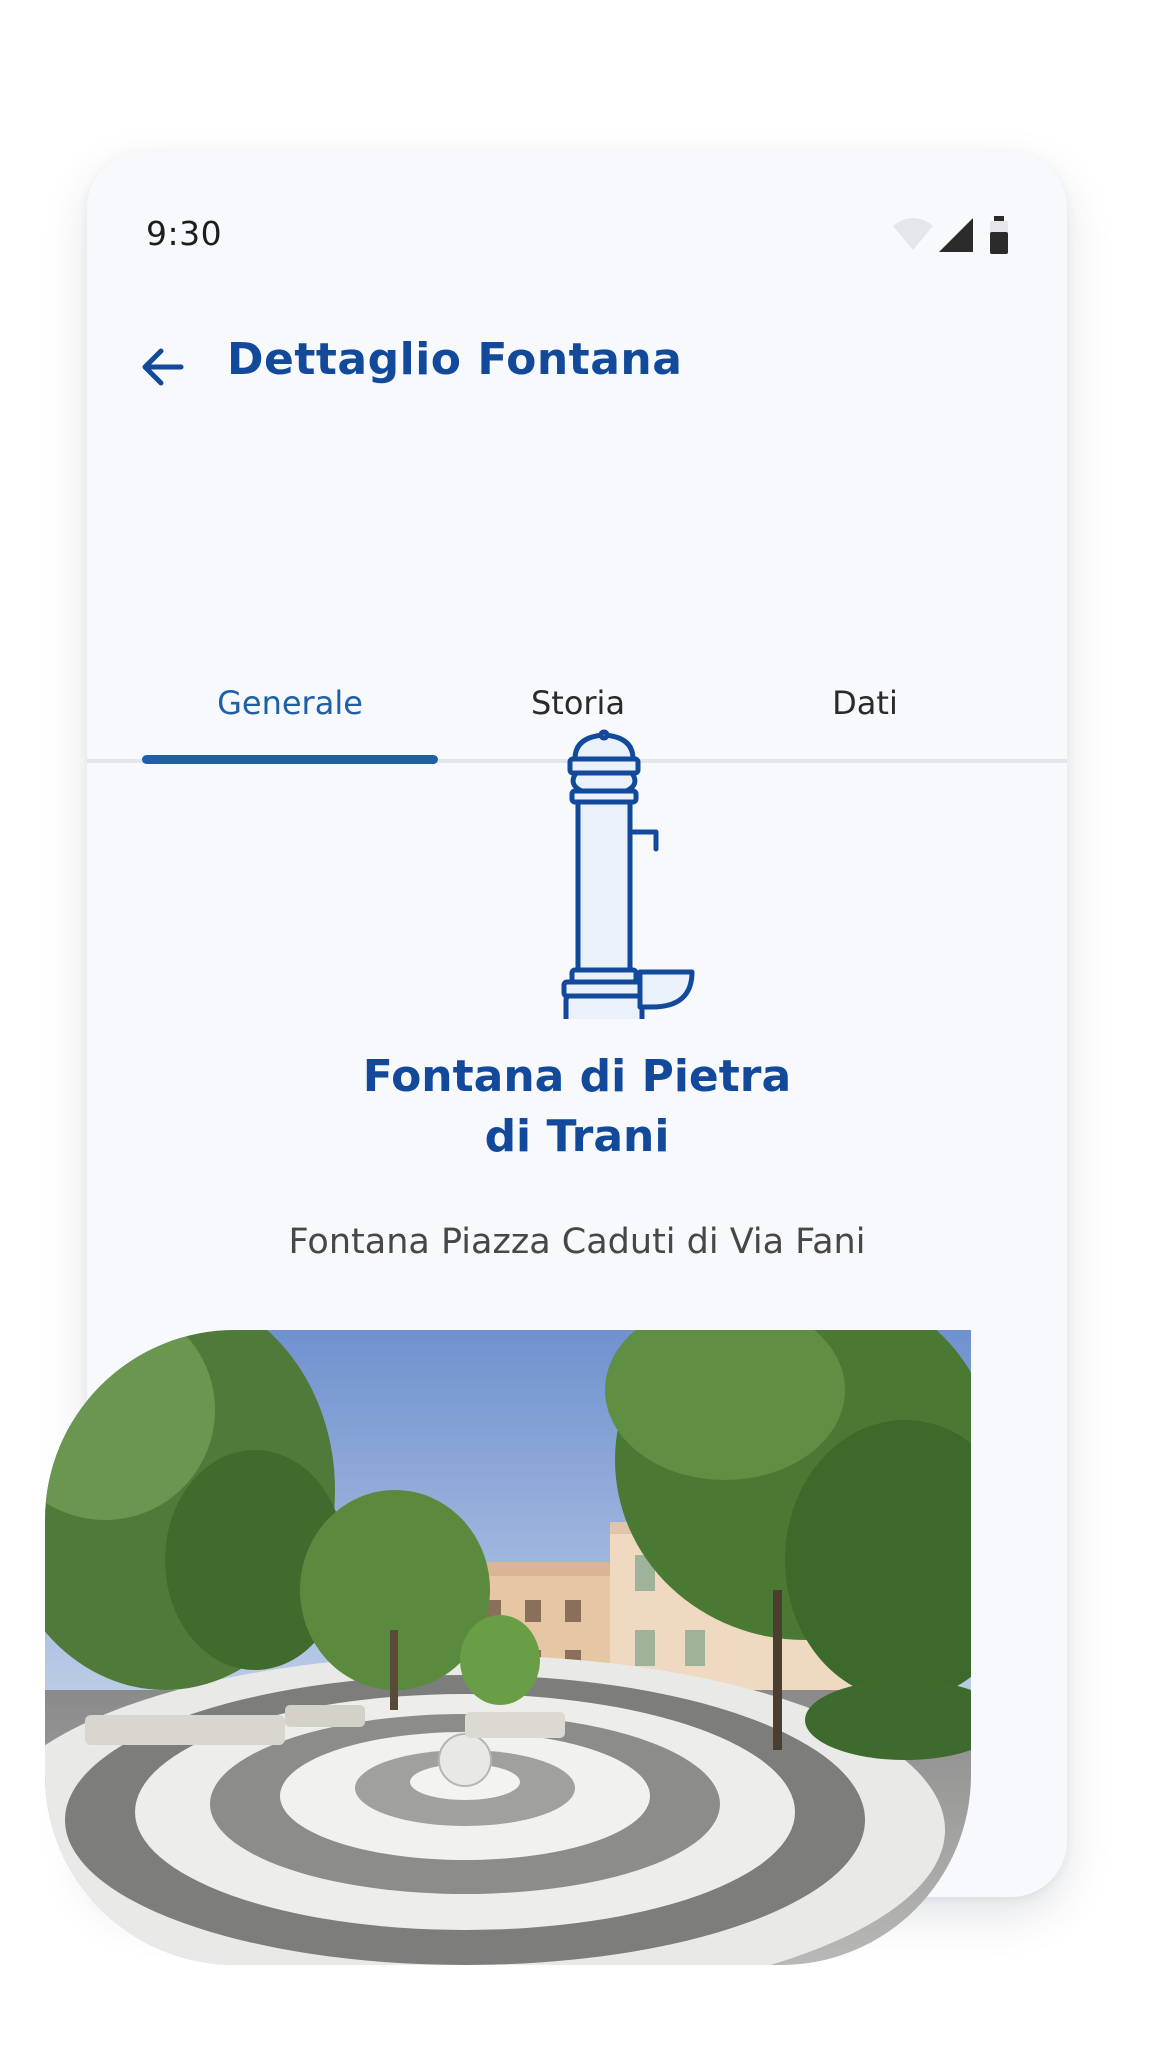  Describe the element at coordinates (577, 1136) in the screenshot. I see `fountain-name-line2: di Trani` at that location.